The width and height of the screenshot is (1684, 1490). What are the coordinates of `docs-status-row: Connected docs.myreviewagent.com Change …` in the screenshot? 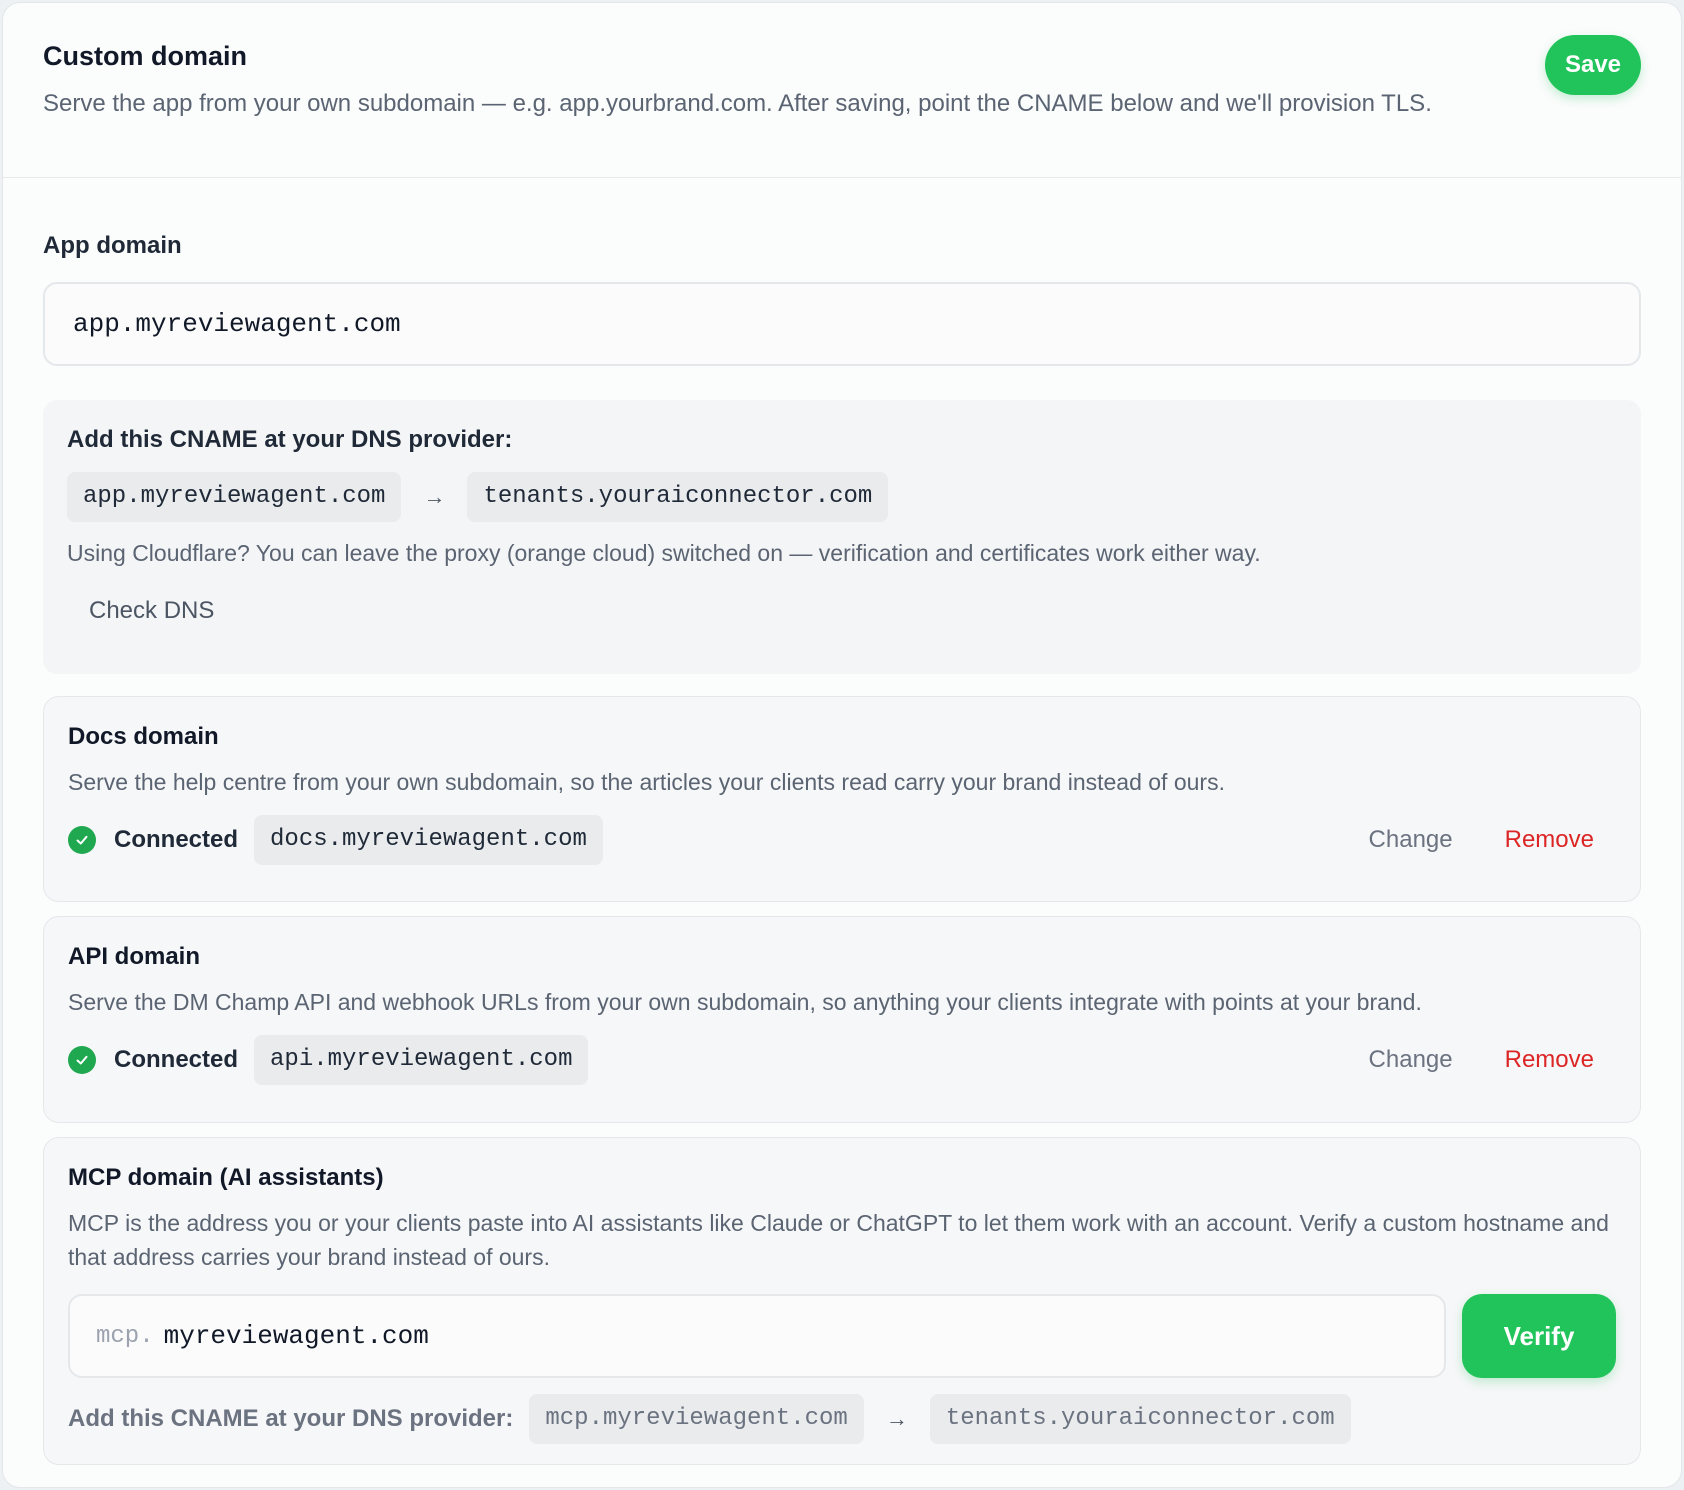 It's located at (842, 840).